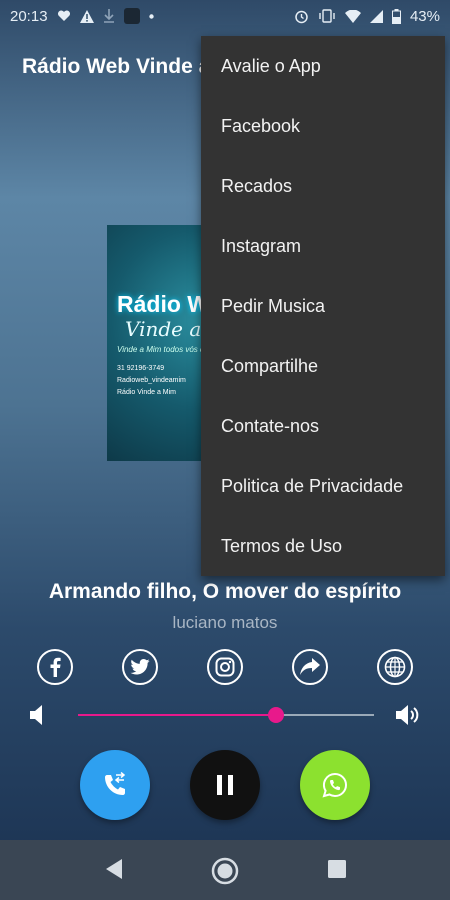  Describe the element at coordinates (409, 717) in the screenshot. I see `volume-up-icon` at that location.